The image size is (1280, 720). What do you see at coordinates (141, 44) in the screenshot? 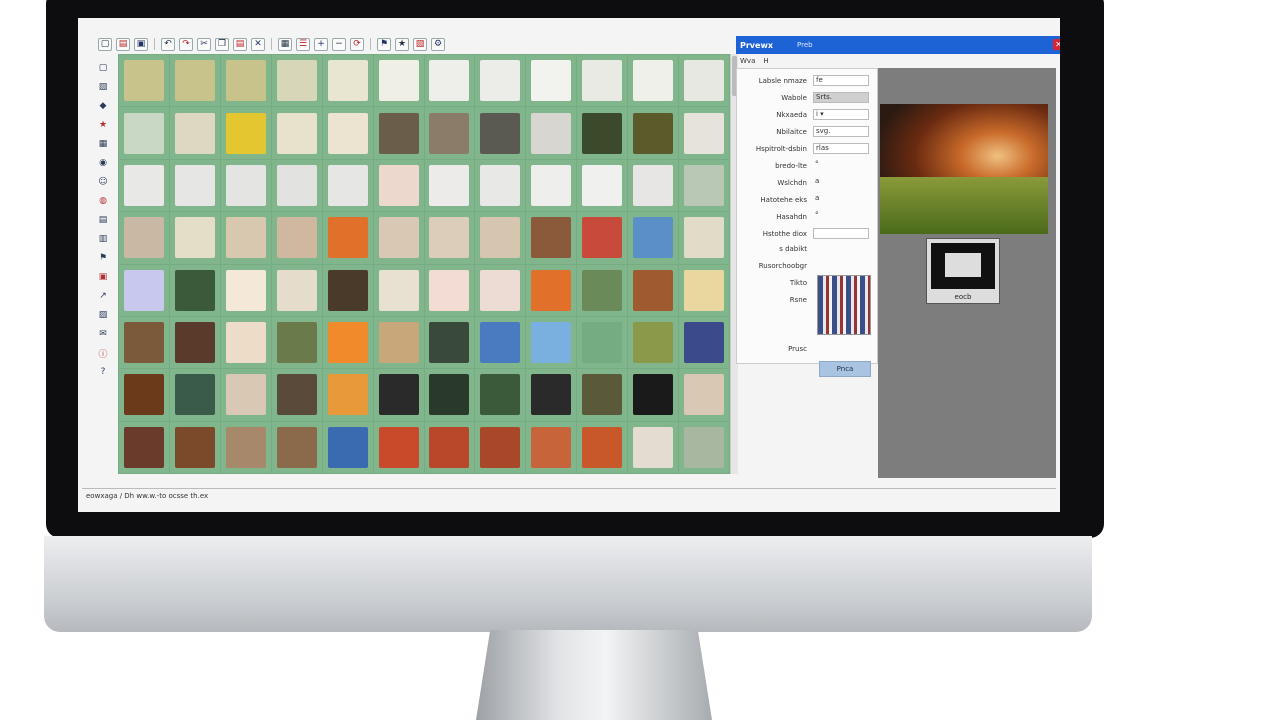
I see `save-icon: ▣` at bounding box center [141, 44].